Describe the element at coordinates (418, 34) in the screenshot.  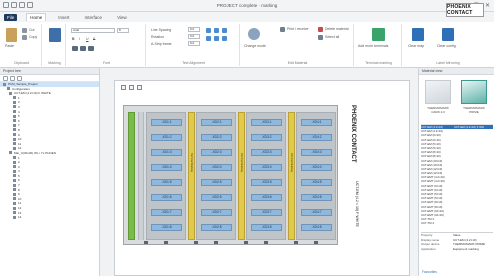
I see `clear-map-icon` at that location.